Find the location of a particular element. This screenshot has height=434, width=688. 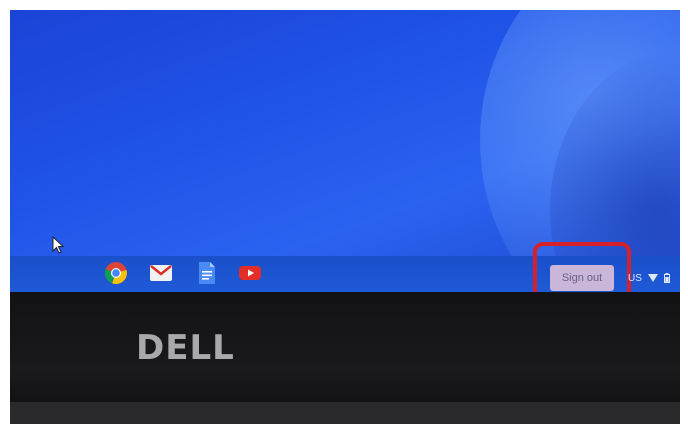

shelf-app-youtube is located at coordinates (250, 273).